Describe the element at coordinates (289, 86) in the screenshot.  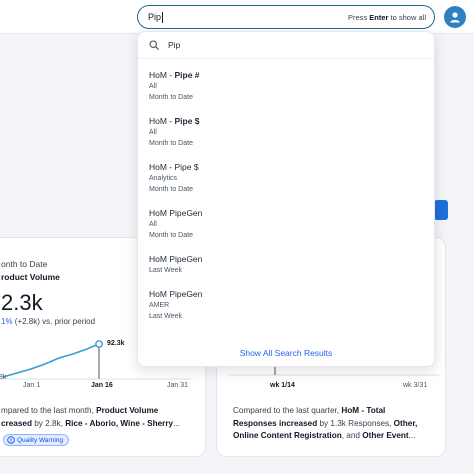
I see `search-result-item: HoM - Pipe # All Month to Date` at that location.